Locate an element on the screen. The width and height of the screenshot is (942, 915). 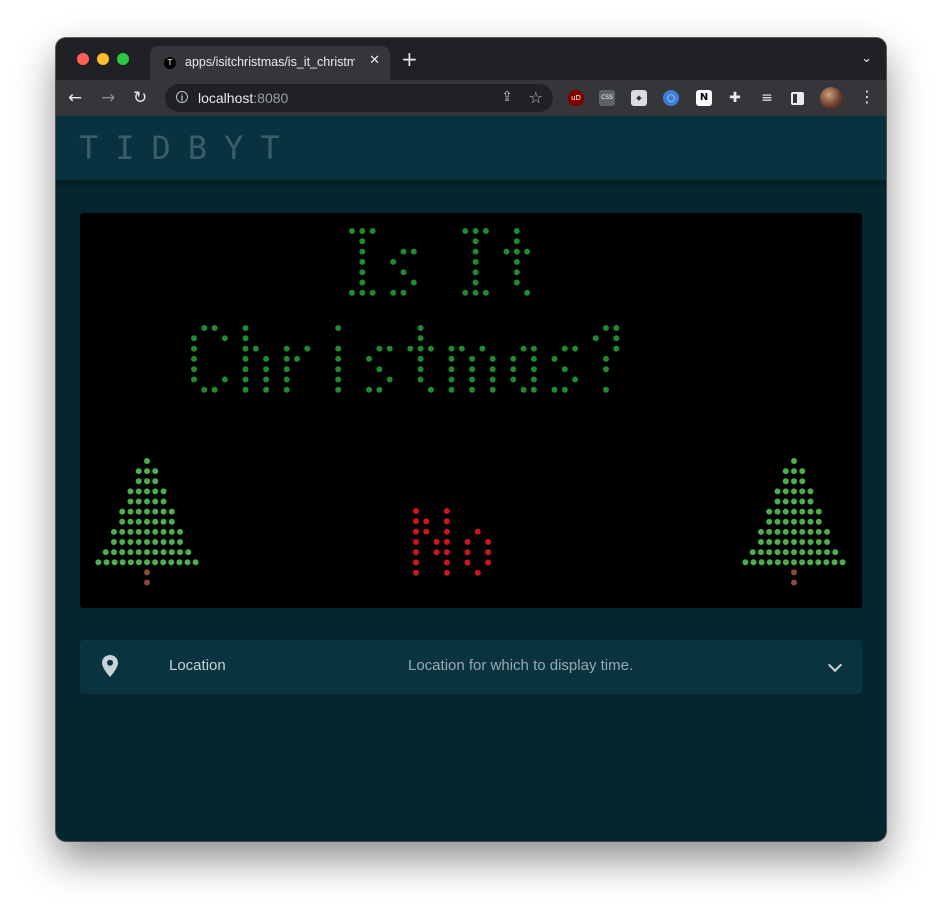
tab-active: T apps/isitchristmas/is_it_christmas ✕ is located at coordinates (270, 63).